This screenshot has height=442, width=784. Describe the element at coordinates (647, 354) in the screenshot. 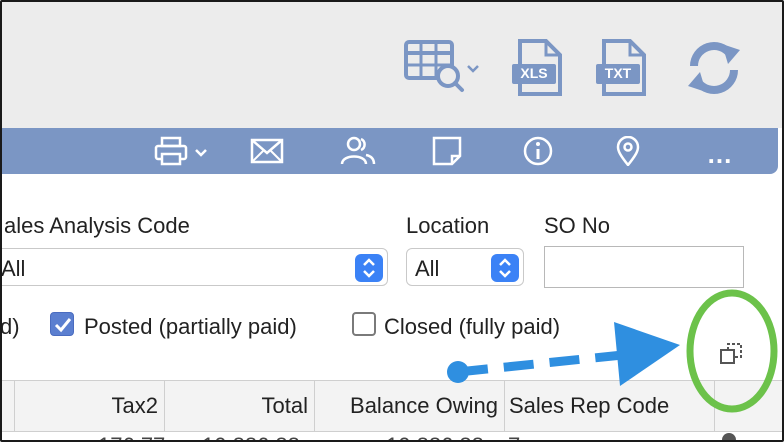

I see `annotation-arrow-head` at that location.